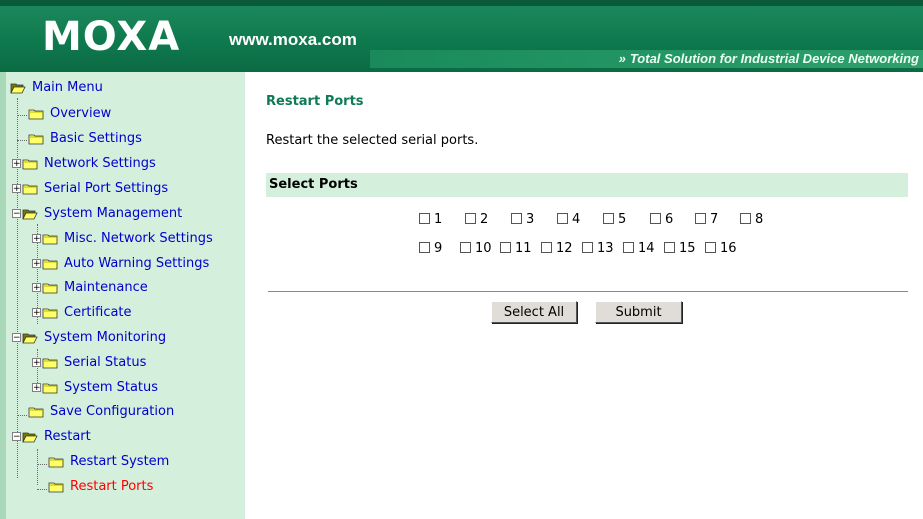 The image size is (923, 519). Describe the element at coordinates (646, 248) in the screenshot. I see `port-label: 14` at that location.